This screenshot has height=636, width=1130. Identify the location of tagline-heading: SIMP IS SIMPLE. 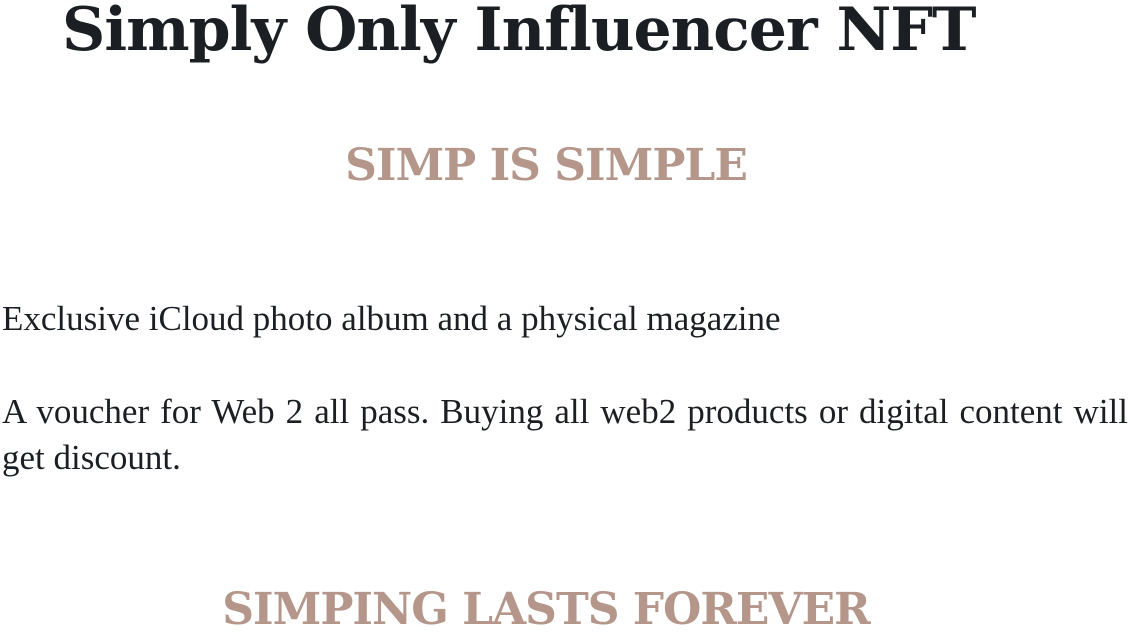
(546, 165).